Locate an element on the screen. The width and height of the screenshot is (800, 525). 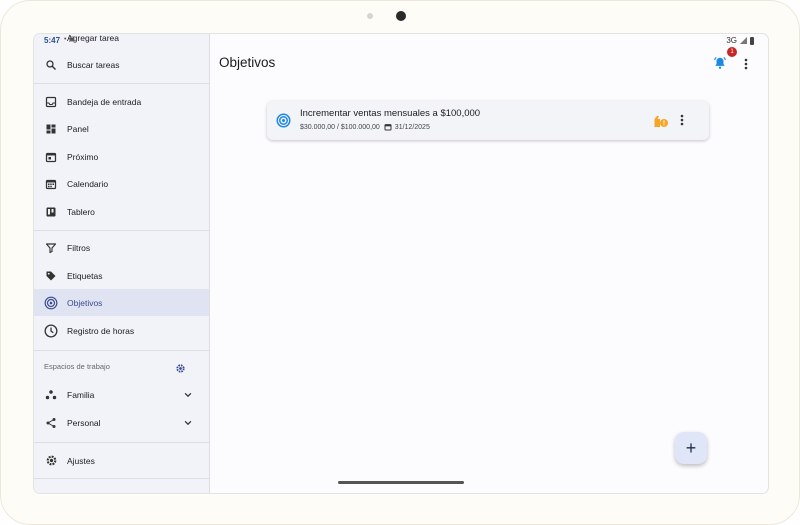
notification-badge: 1 is located at coordinates (732, 52).